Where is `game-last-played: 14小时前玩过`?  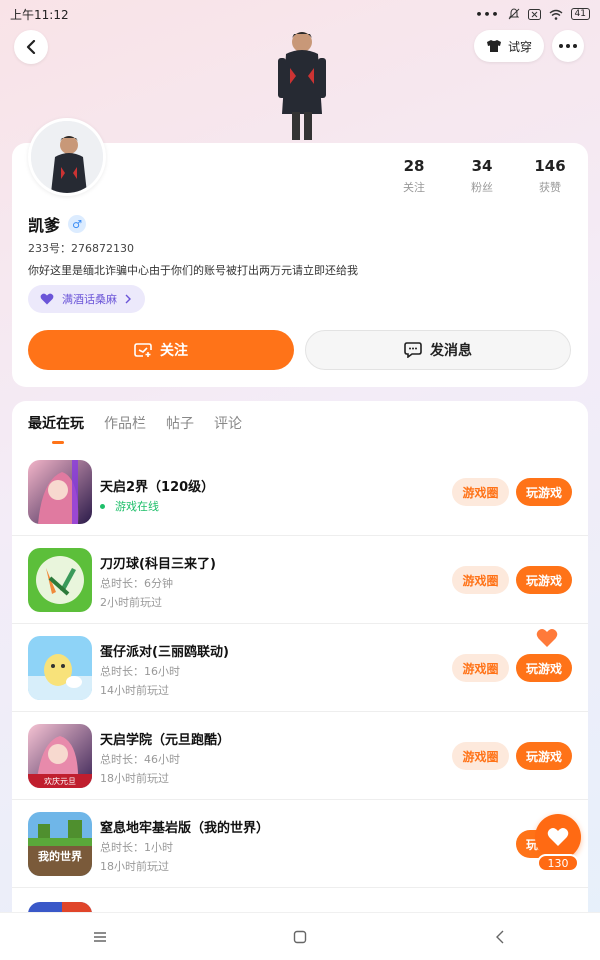
game-last-played: 14小时前玩过 is located at coordinates (134, 690).